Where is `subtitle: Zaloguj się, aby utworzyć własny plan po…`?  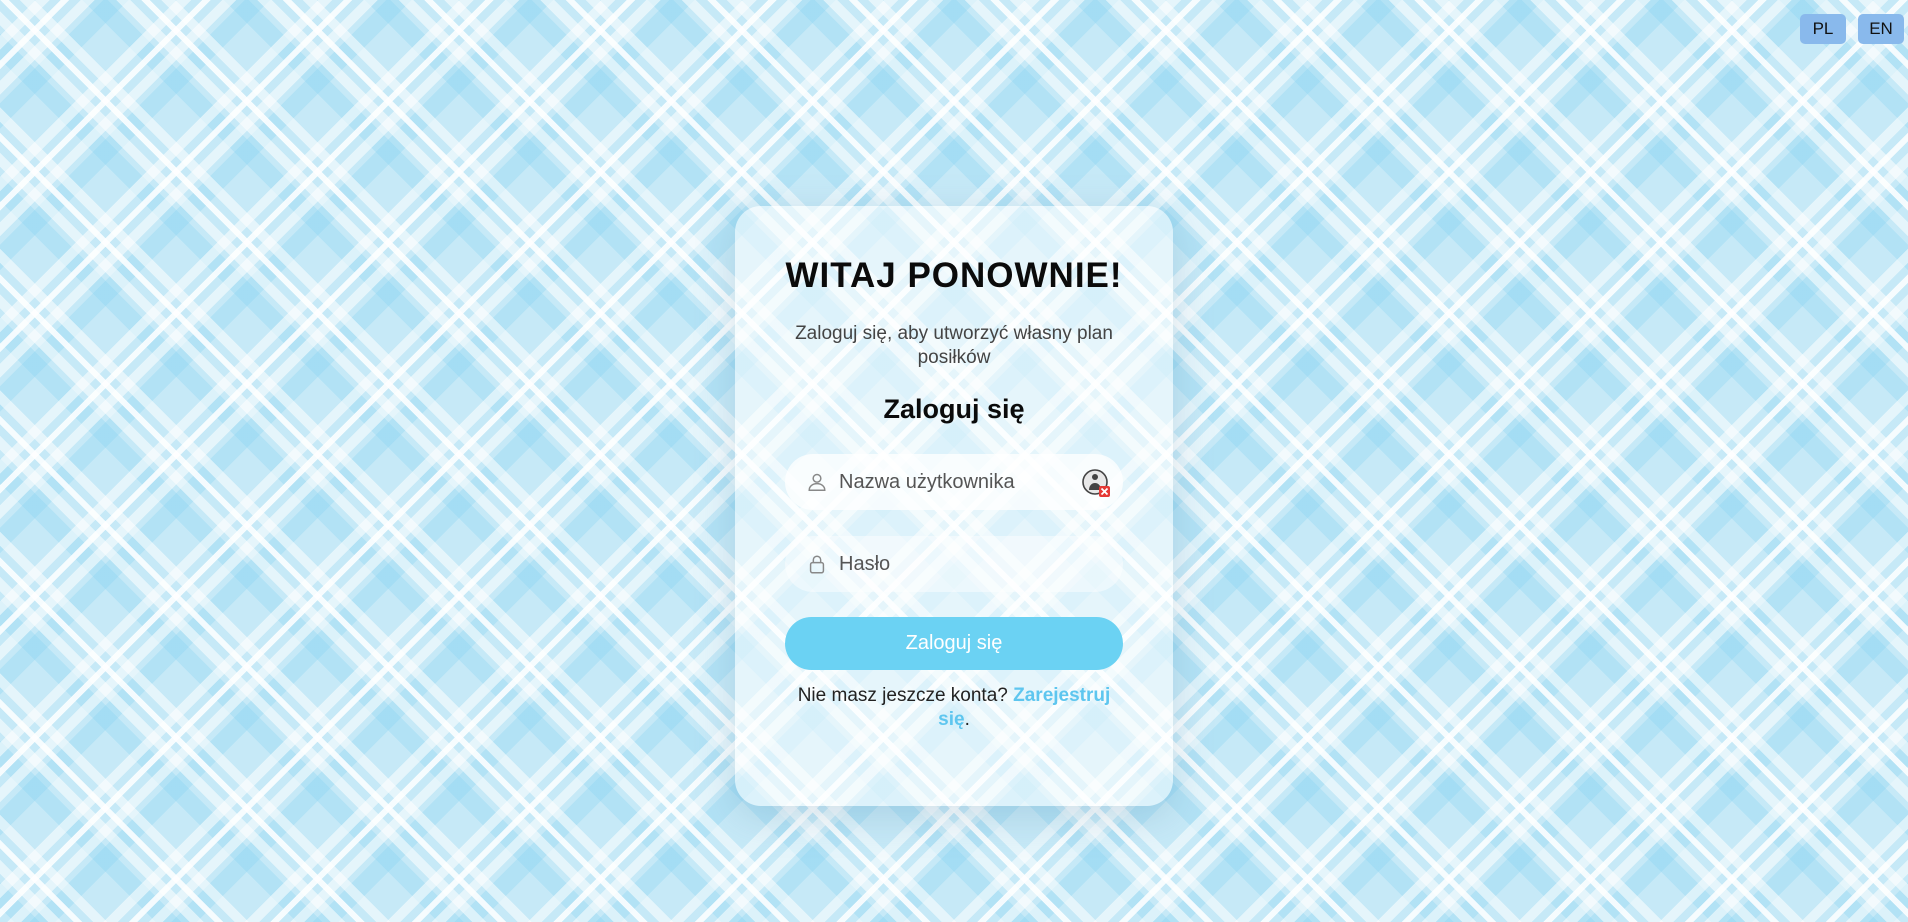 subtitle: Zaloguj się, aby utworzyć własny plan po… is located at coordinates (954, 345).